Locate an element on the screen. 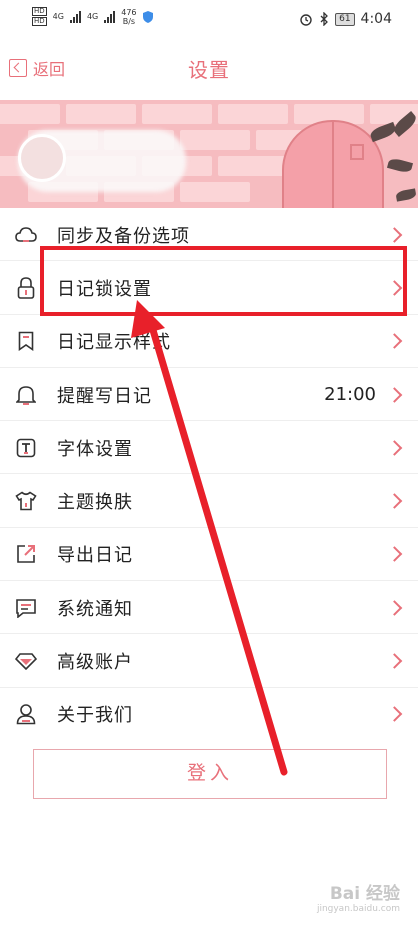  watermark-url: jingyan.baidu.com is located at coordinates (358, 909).